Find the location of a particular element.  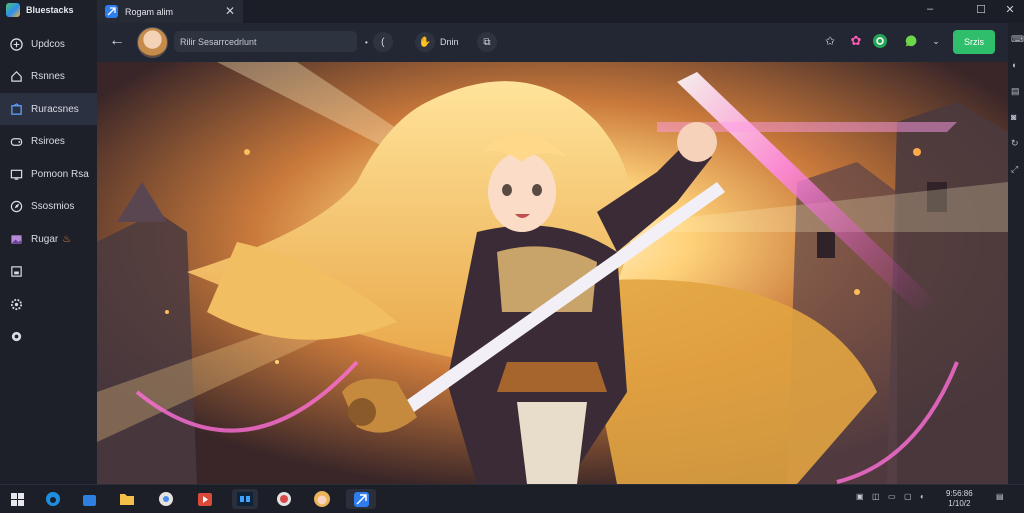

keyboard-icon: ⌨ is located at coordinates (1017, 41).